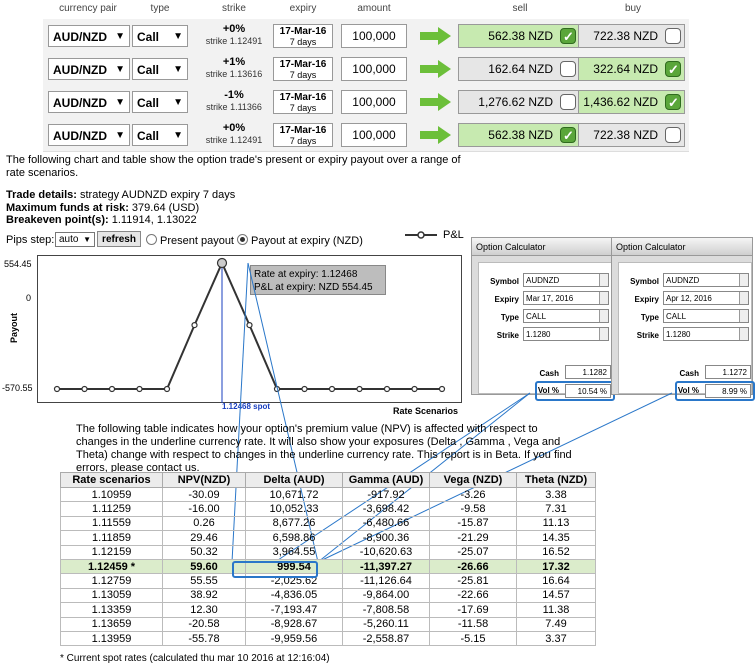  Describe the element at coordinates (204, 638) in the screenshot. I see `table-cell: -55.78` at that location.